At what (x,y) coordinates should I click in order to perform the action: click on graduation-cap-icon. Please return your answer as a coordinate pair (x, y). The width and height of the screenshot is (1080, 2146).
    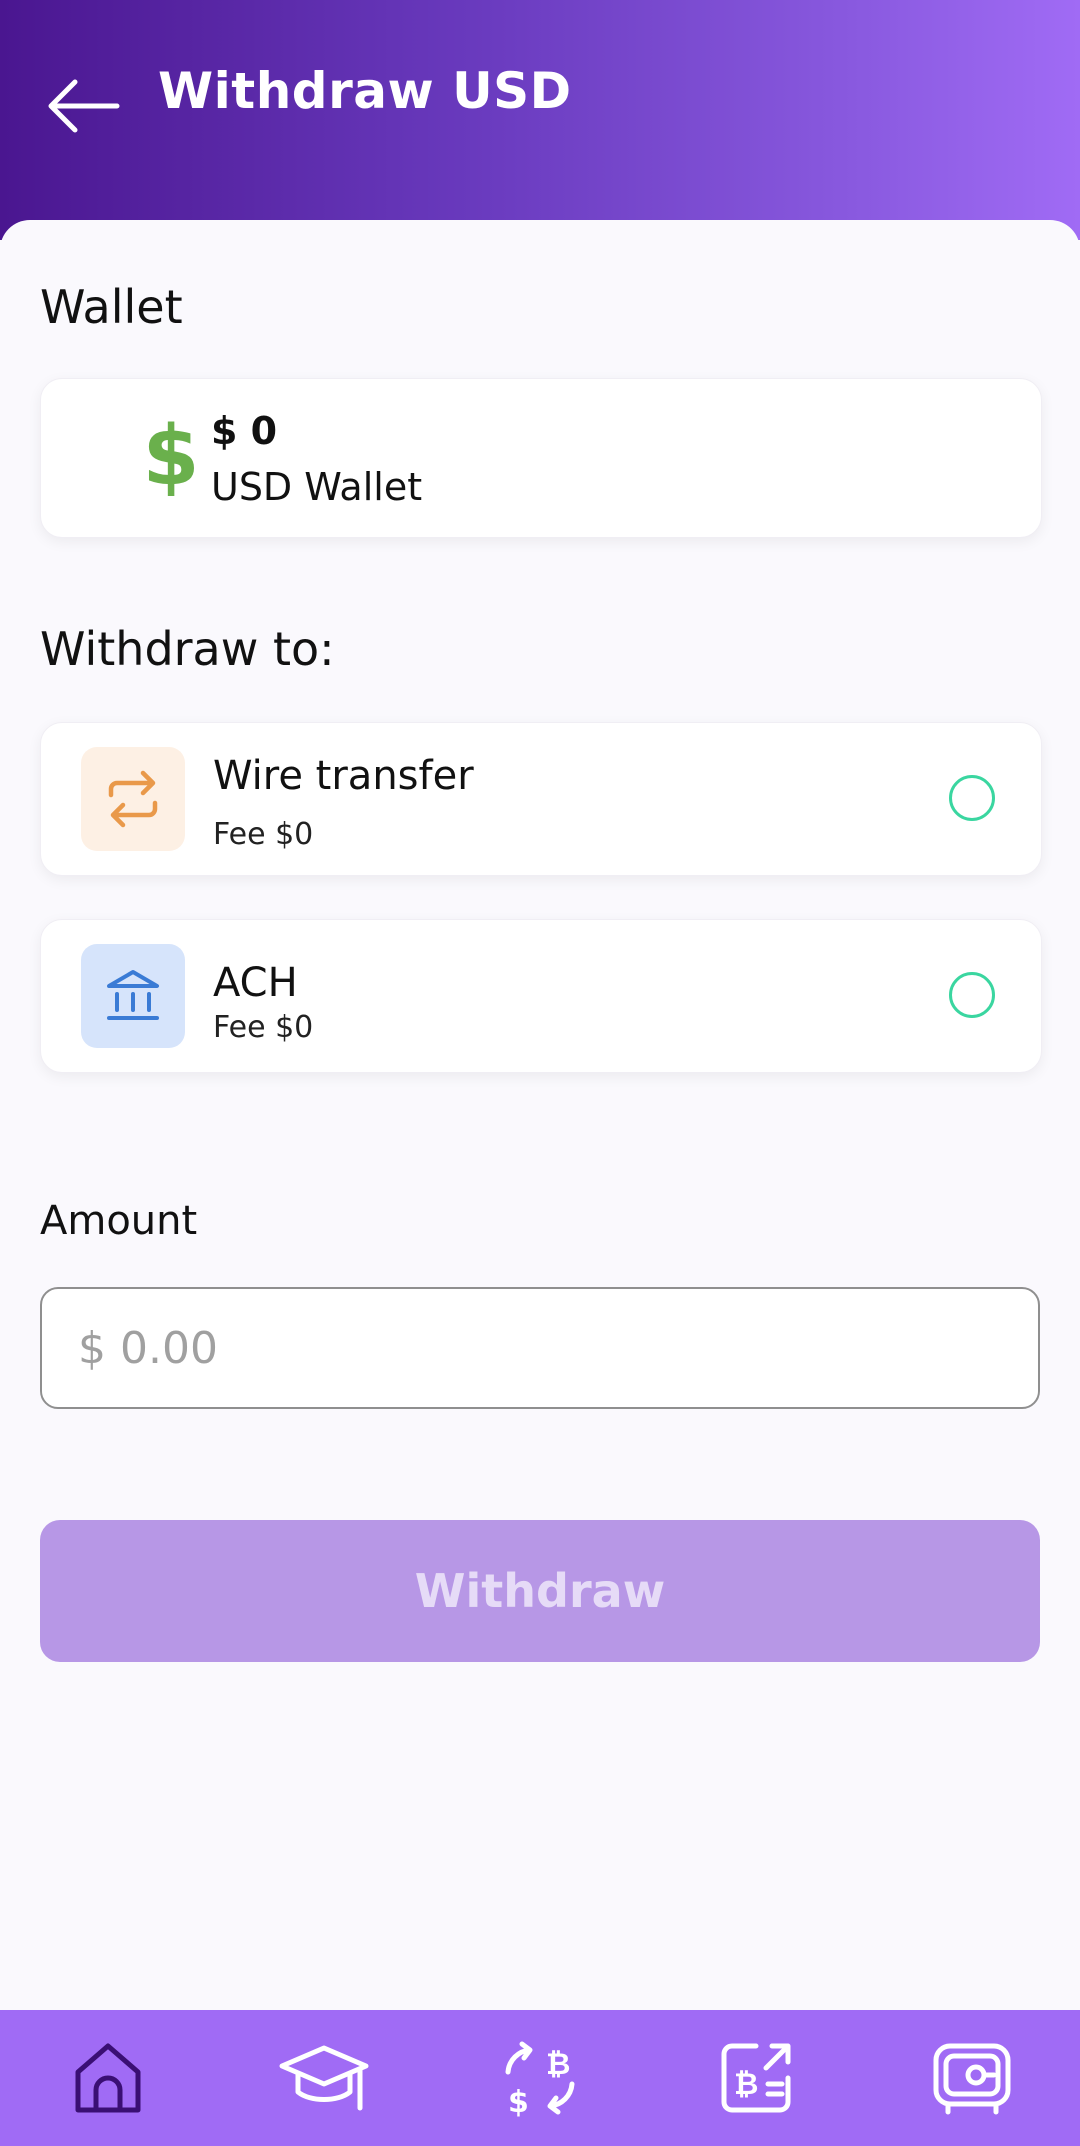
    Looking at the image, I should click on (324, 2078).